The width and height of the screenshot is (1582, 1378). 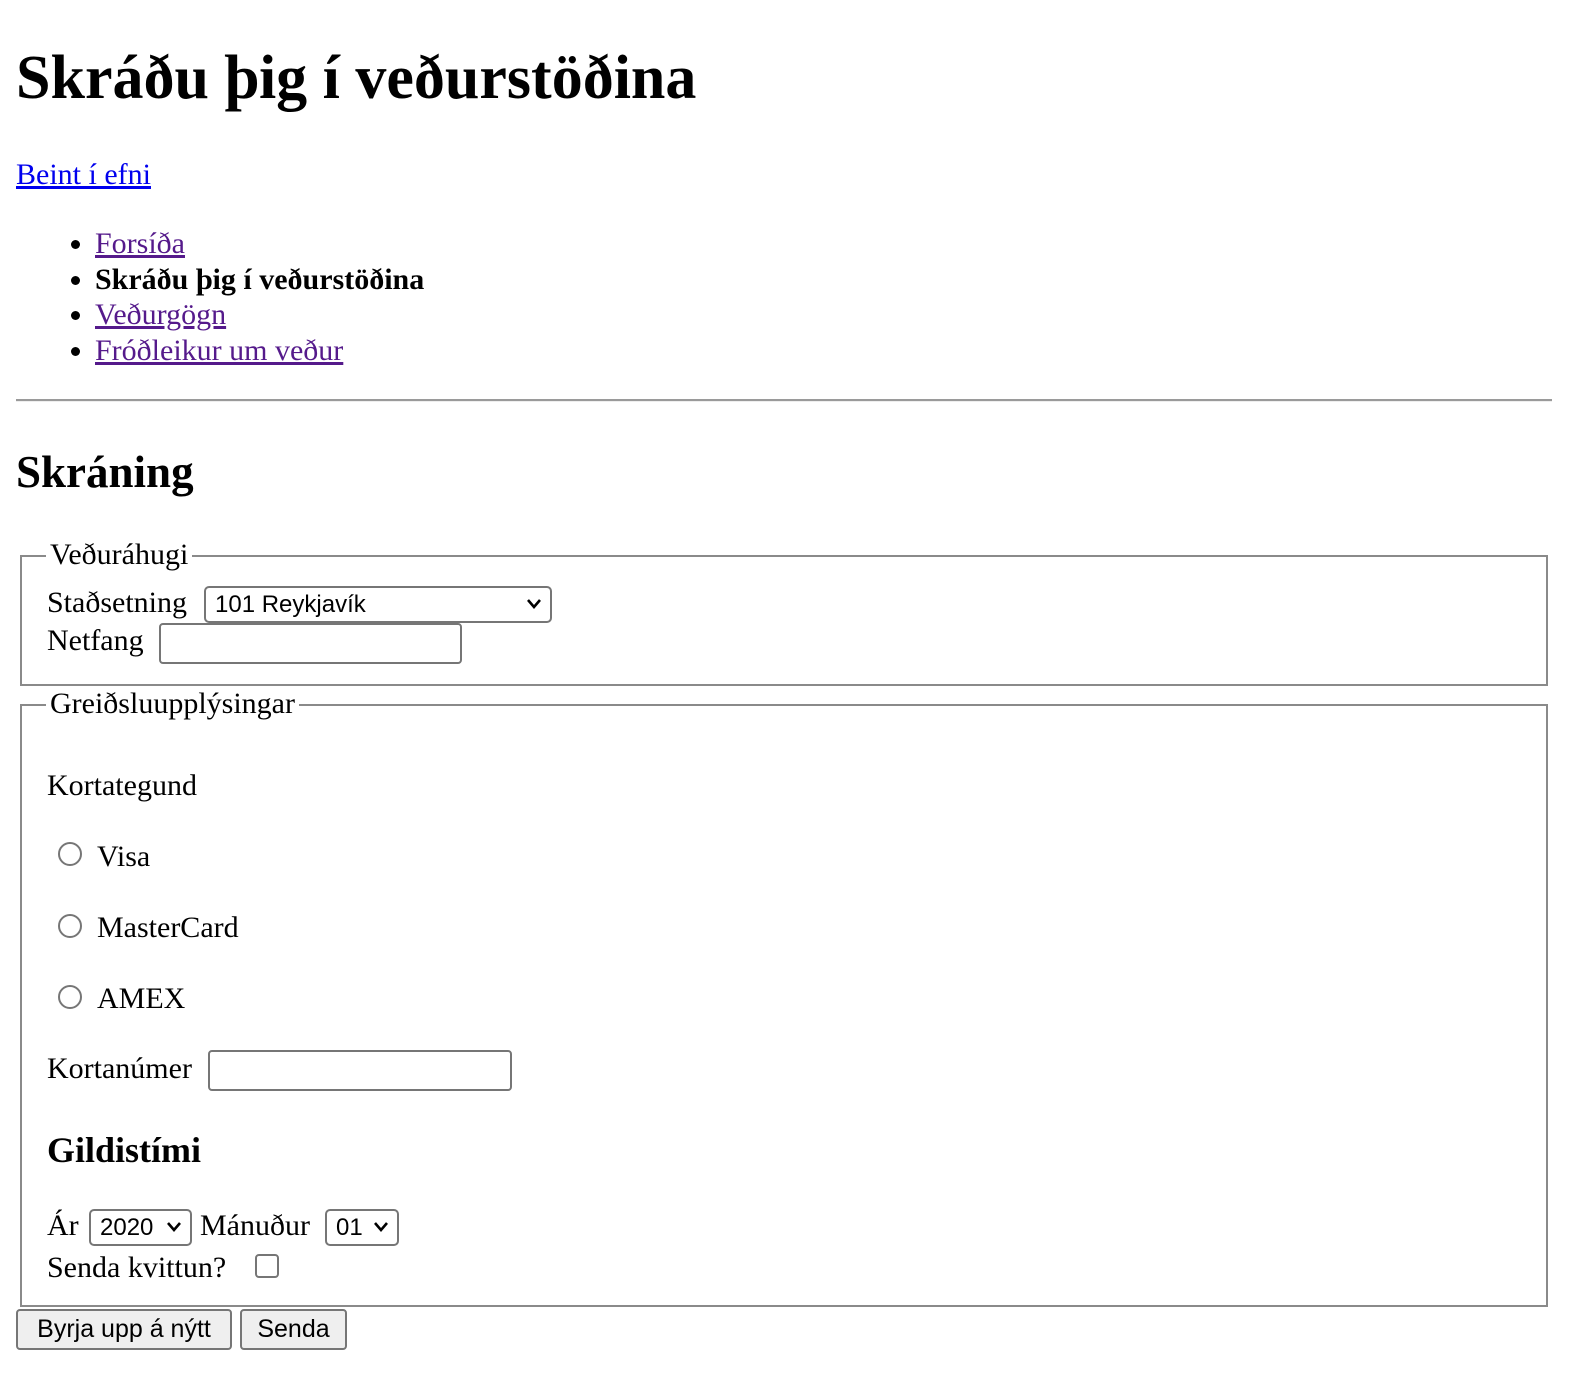 I want to click on card-number-label: Kortanúmer, so click(x=119, y=1068).